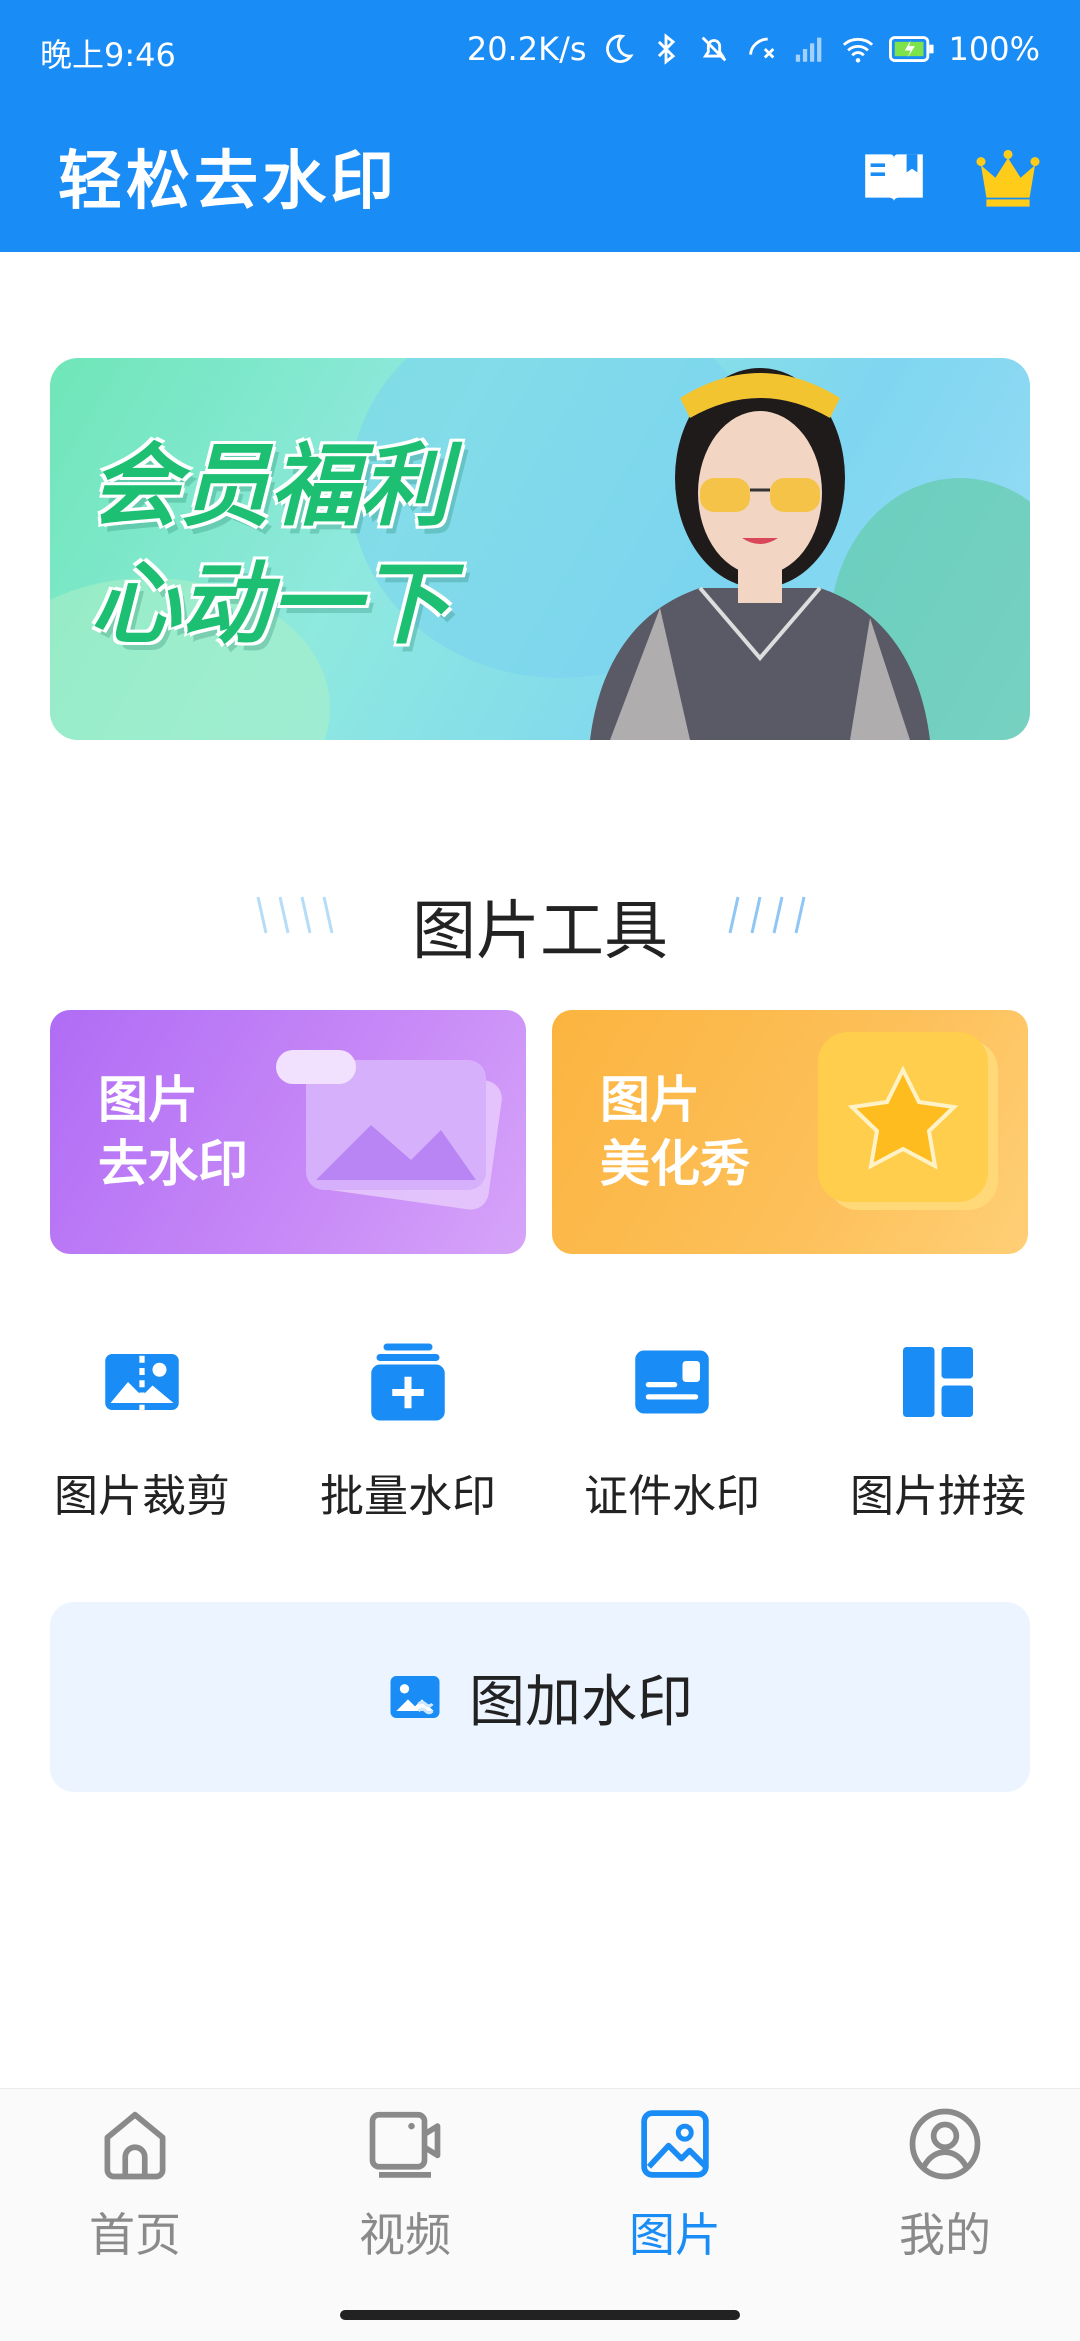 The width and height of the screenshot is (1080, 2341). Describe the element at coordinates (675, 1132) in the screenshot. I see `card-label: 图片 美化秀` at that location.